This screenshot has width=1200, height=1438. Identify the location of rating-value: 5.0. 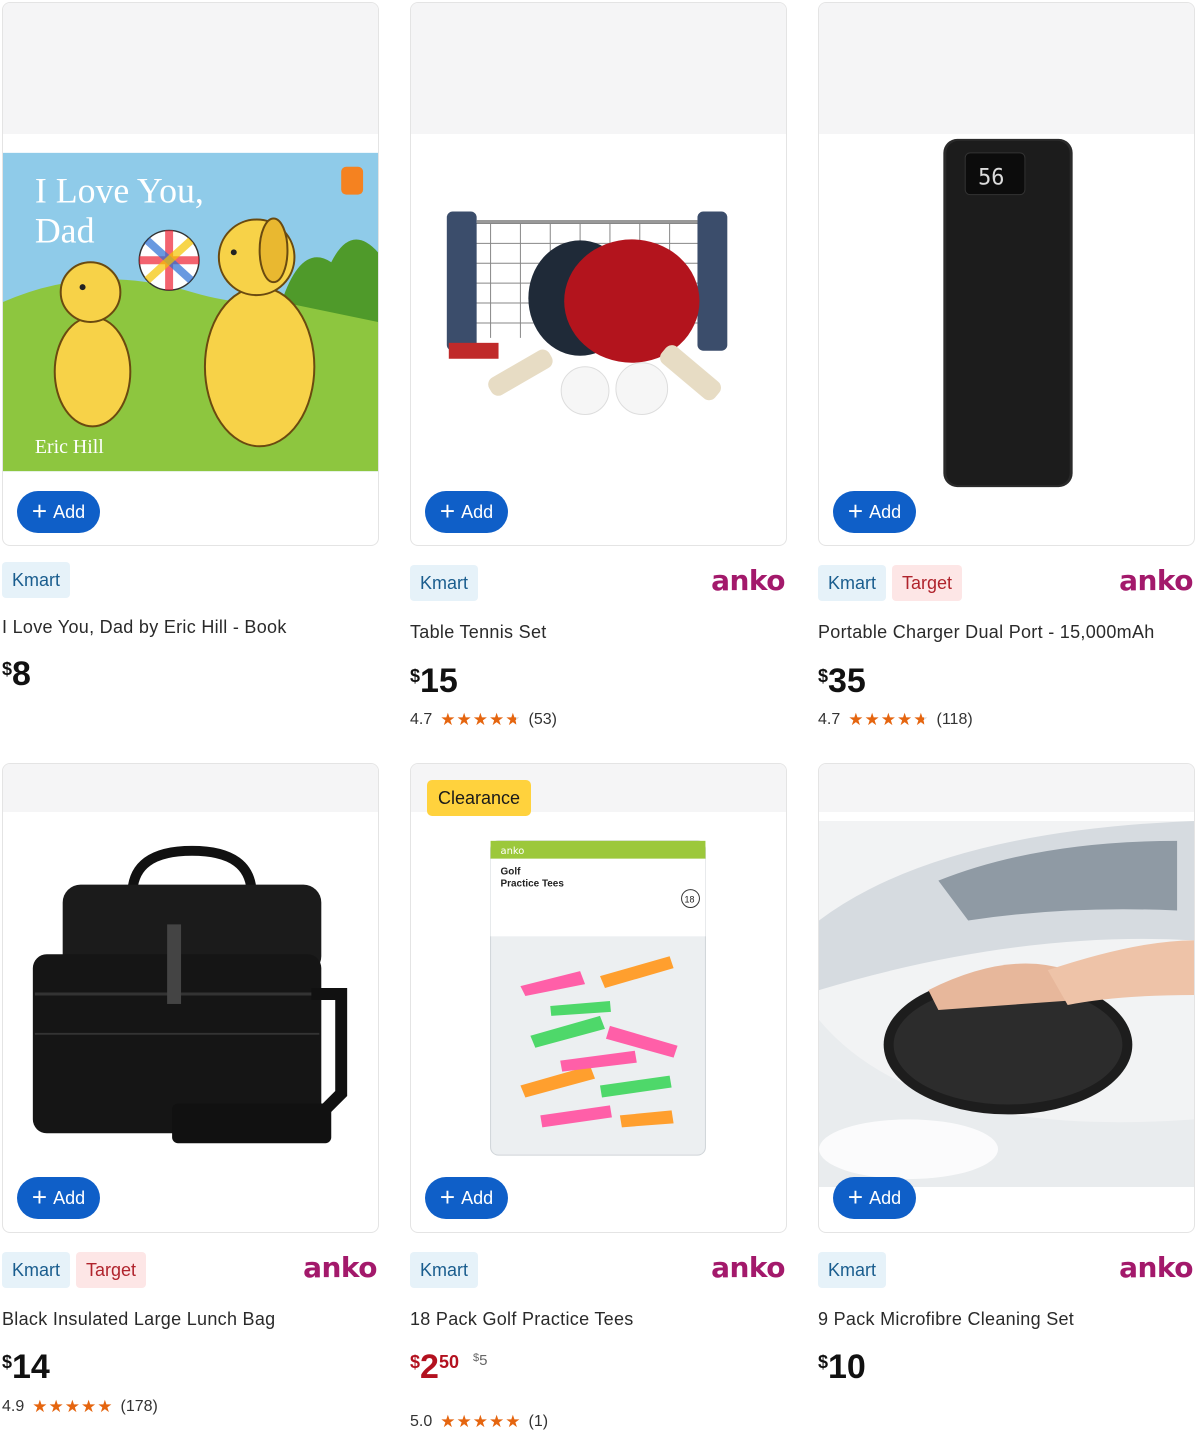
(421, 1421).